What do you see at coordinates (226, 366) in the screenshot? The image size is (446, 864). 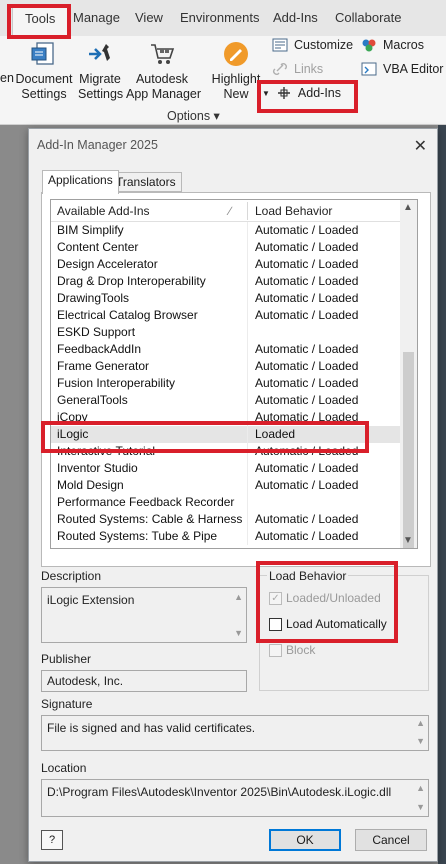 I see `list-row: Frame Generator Automatic / Loaded` at bounding box center [226, 366].